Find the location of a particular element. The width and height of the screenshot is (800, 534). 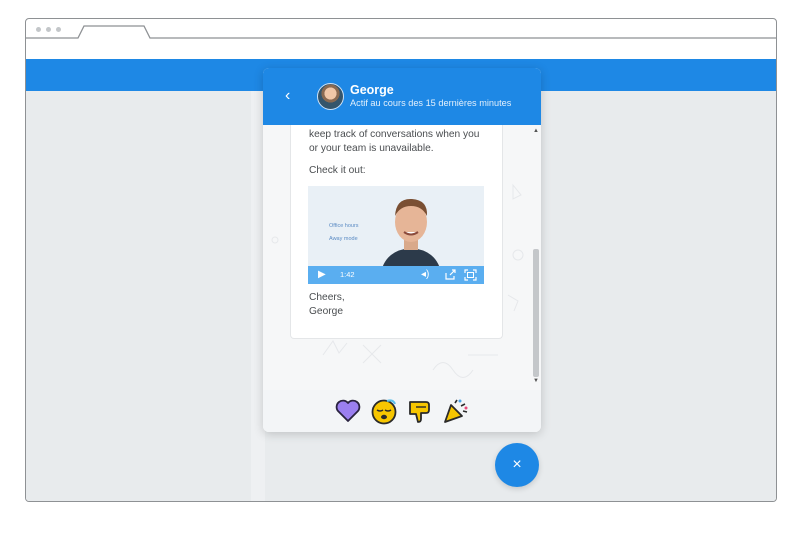

agent-status: Actif au cours des 15 dernières minutes is located at coordinates (431, 103).